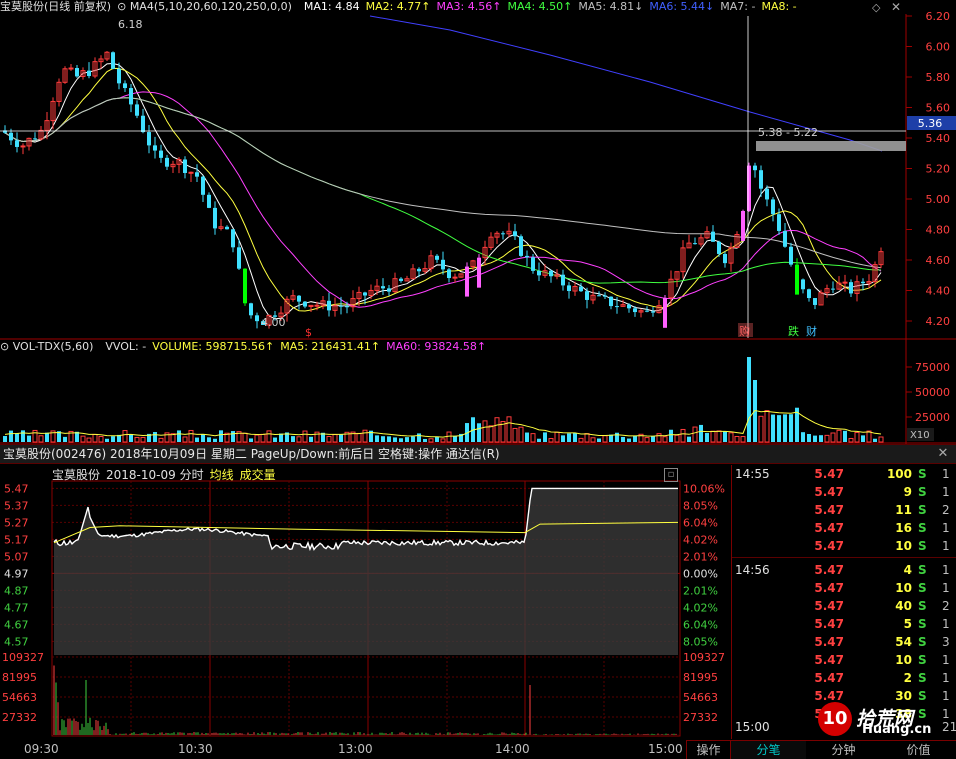 The width and height of the screenshot is (956, 759). I want to click on minimize-icon: ▫, so click(671, 475).